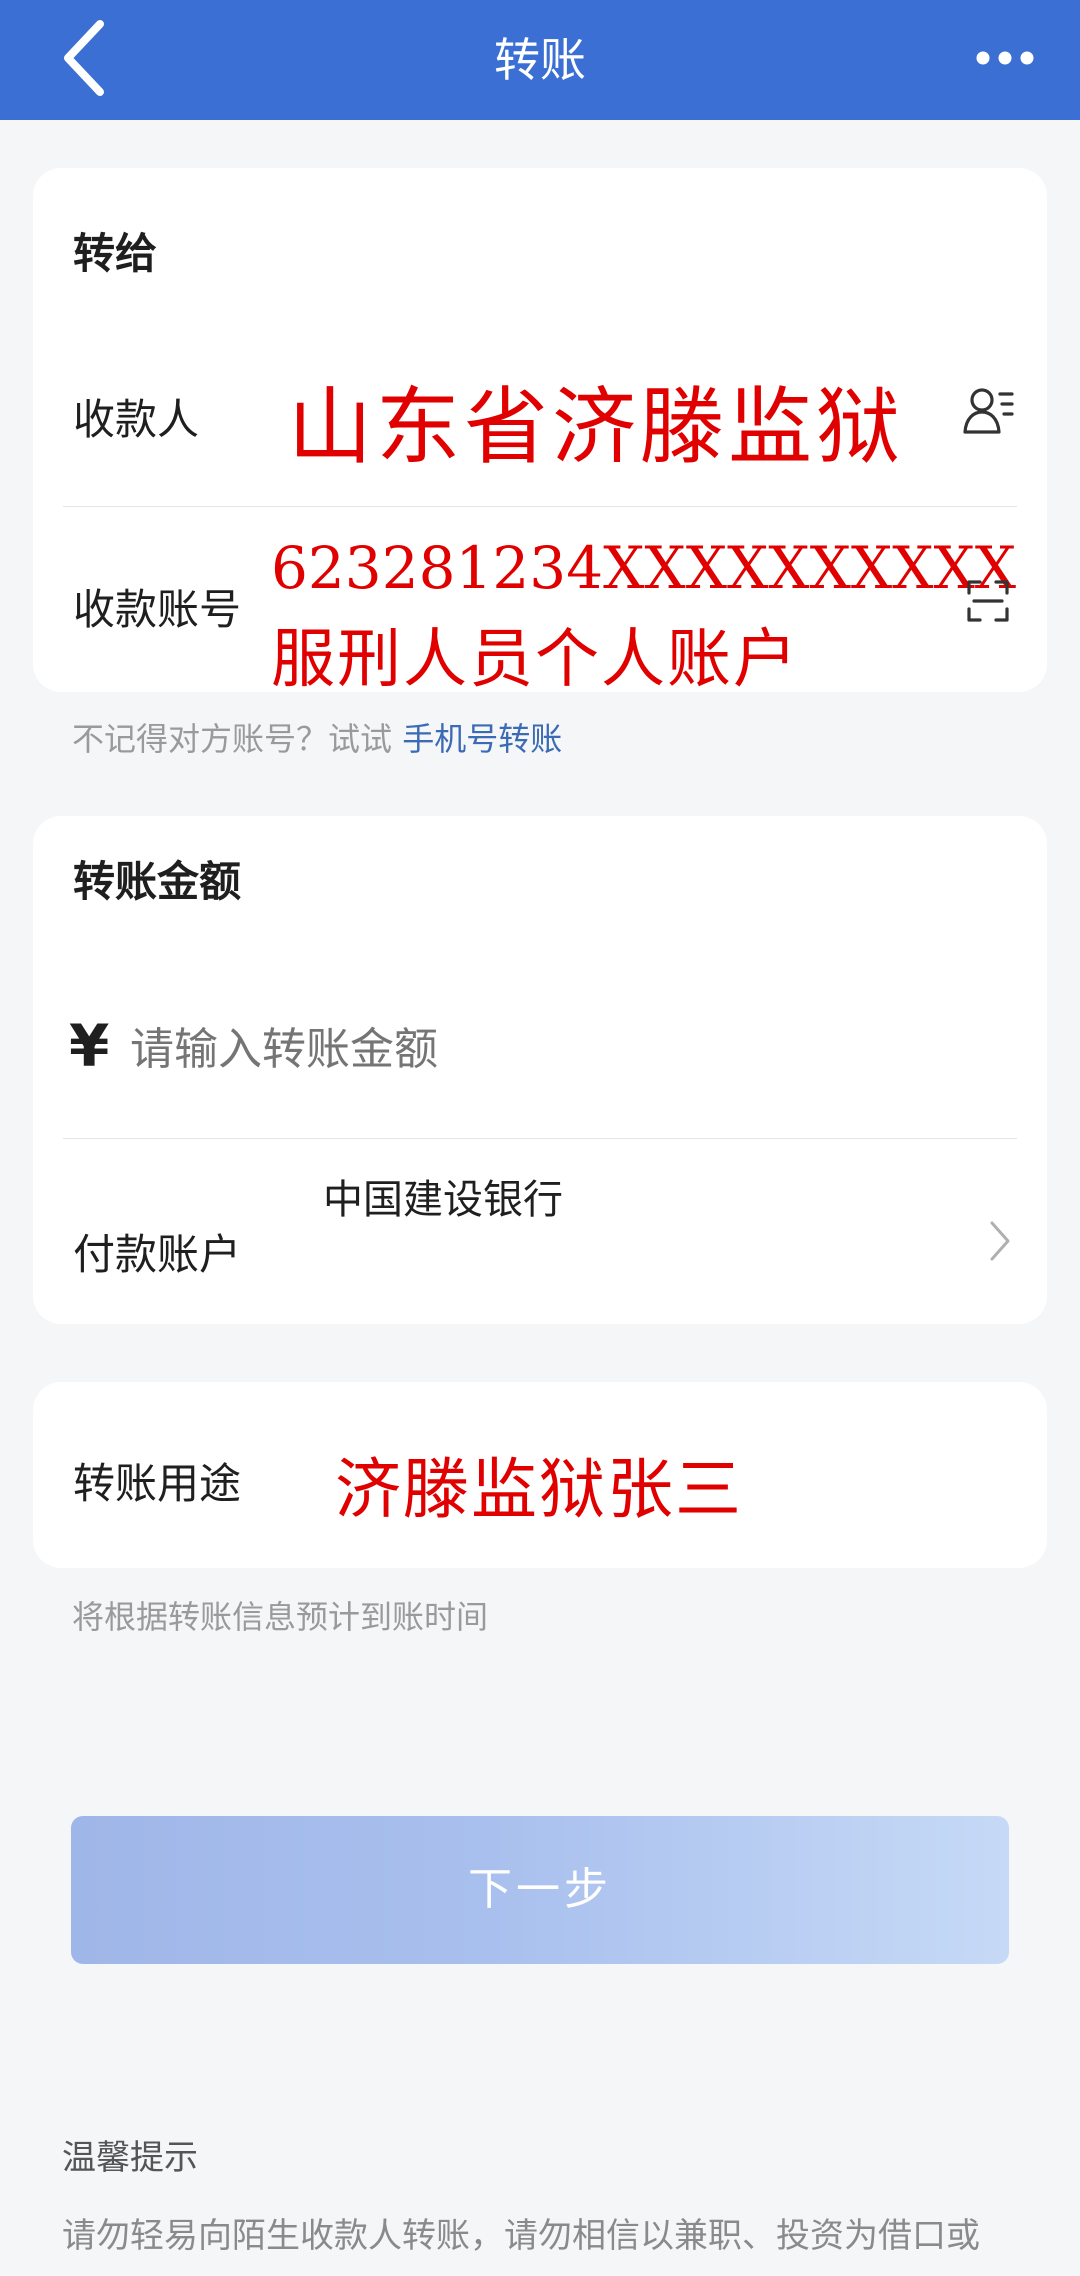 The image size is (1080, 2276). What do you see at coordinates (115, 253) in the screenshot?
I see `recipient-section-title: 转给` at bounding box center [115, 253].